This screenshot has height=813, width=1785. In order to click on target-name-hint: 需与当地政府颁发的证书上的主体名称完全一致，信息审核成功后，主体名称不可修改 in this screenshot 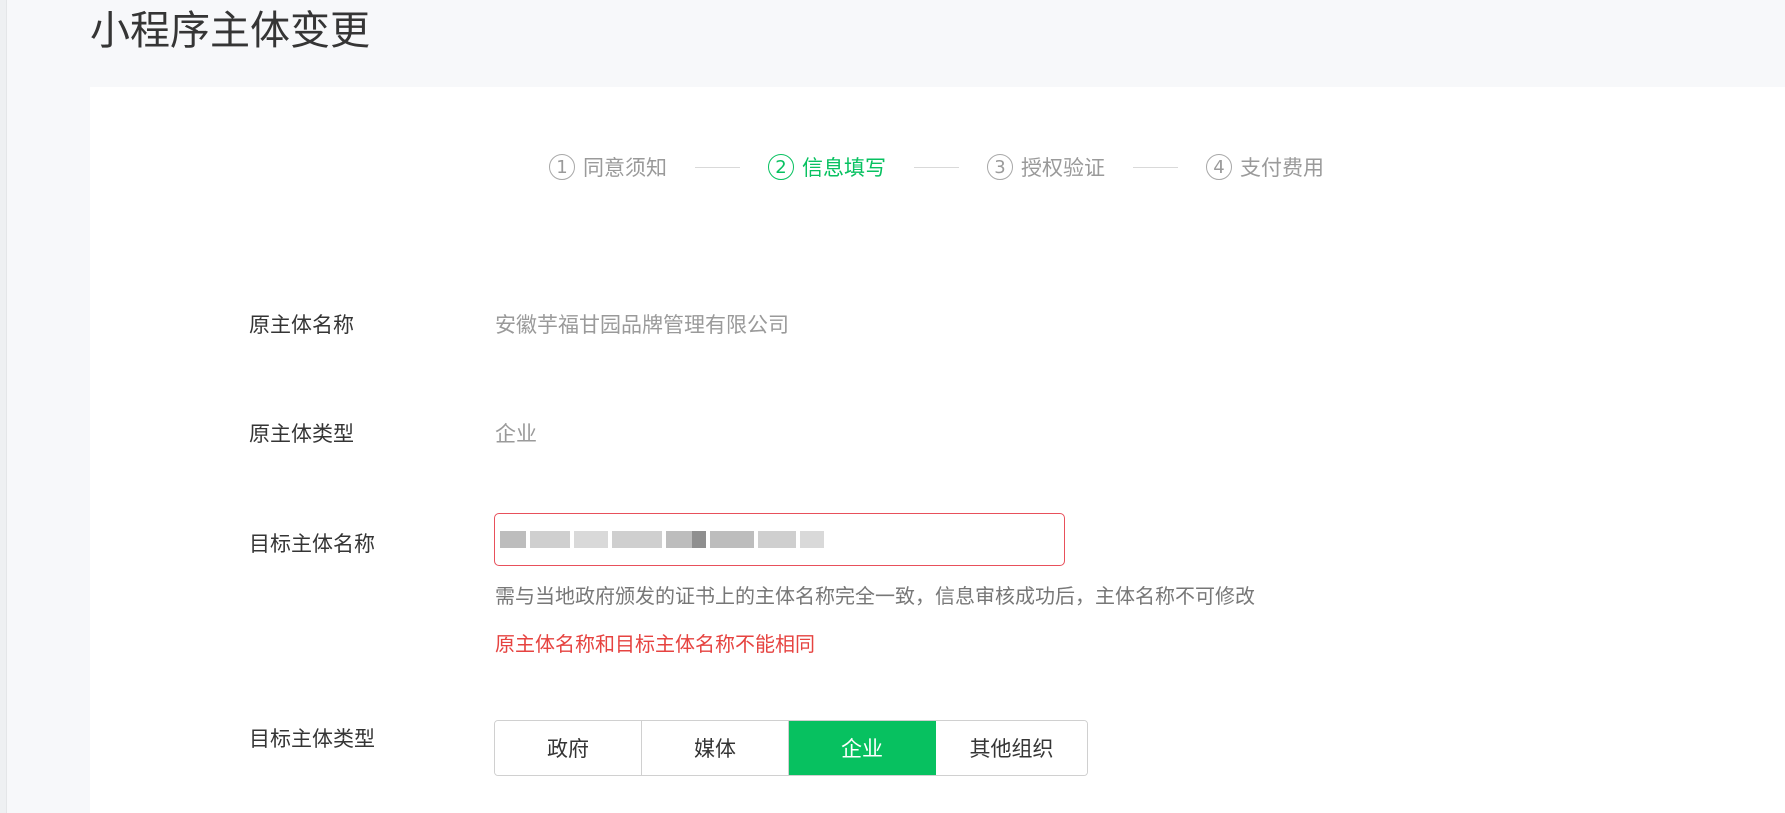, I will do `click(875, 596)`.